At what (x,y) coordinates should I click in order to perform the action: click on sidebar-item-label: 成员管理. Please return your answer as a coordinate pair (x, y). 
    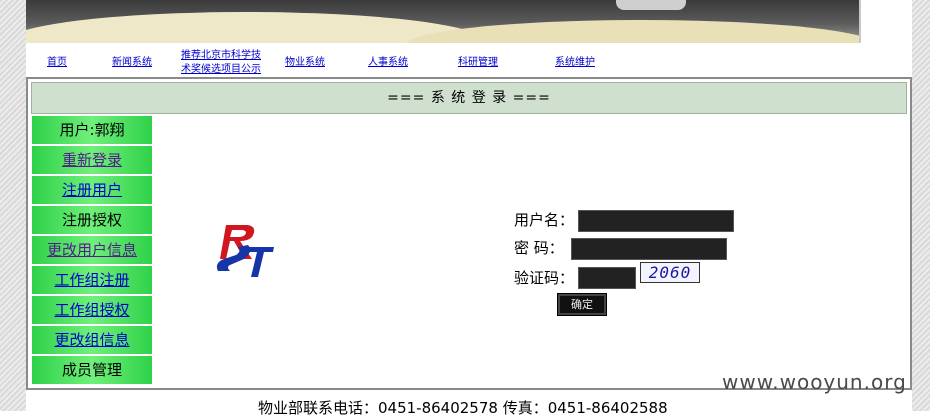
    Looking at the image, I should click on (91, 370).